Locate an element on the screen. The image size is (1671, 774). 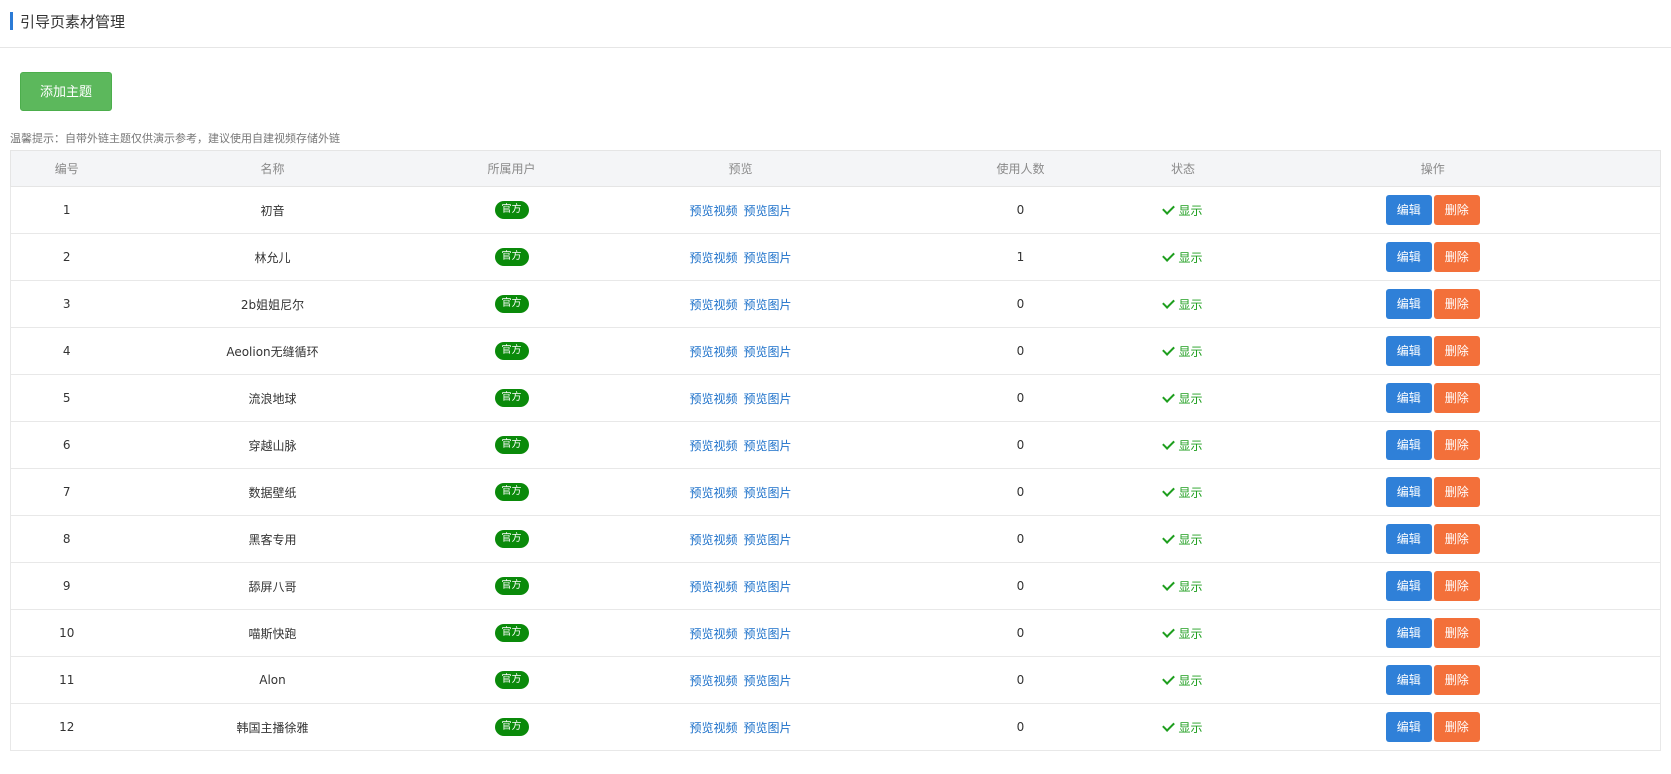
cell-id: 10 is located at coordinates (66, 633).